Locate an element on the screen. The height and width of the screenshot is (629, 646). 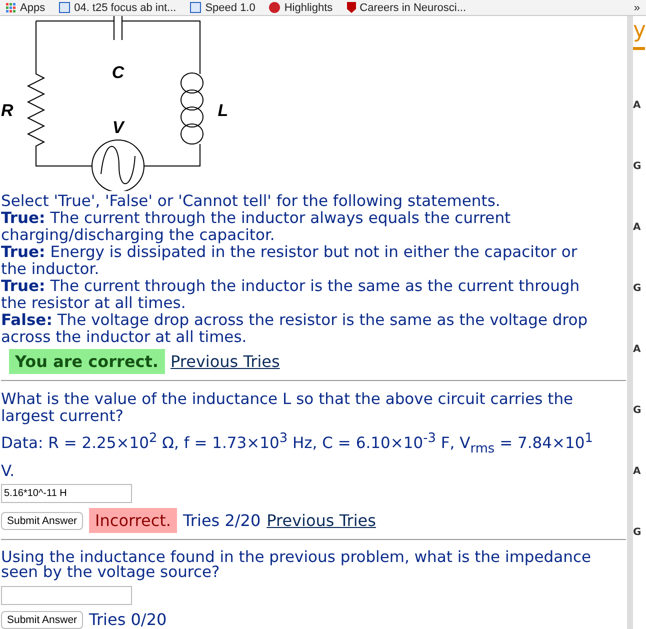
question-prompt: Select 'True', 'False' or 'Cannot tell' for the following statements. is located at coordinates (251, 201).